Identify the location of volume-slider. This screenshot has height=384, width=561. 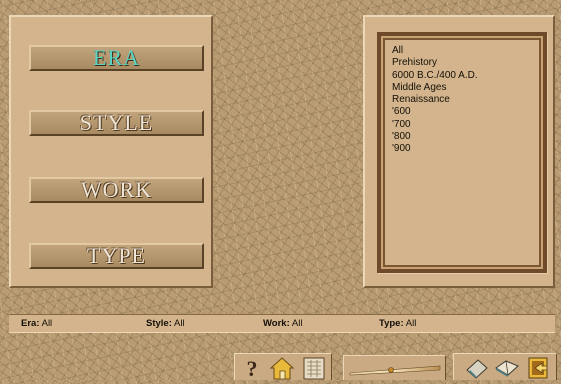
(394, 367).